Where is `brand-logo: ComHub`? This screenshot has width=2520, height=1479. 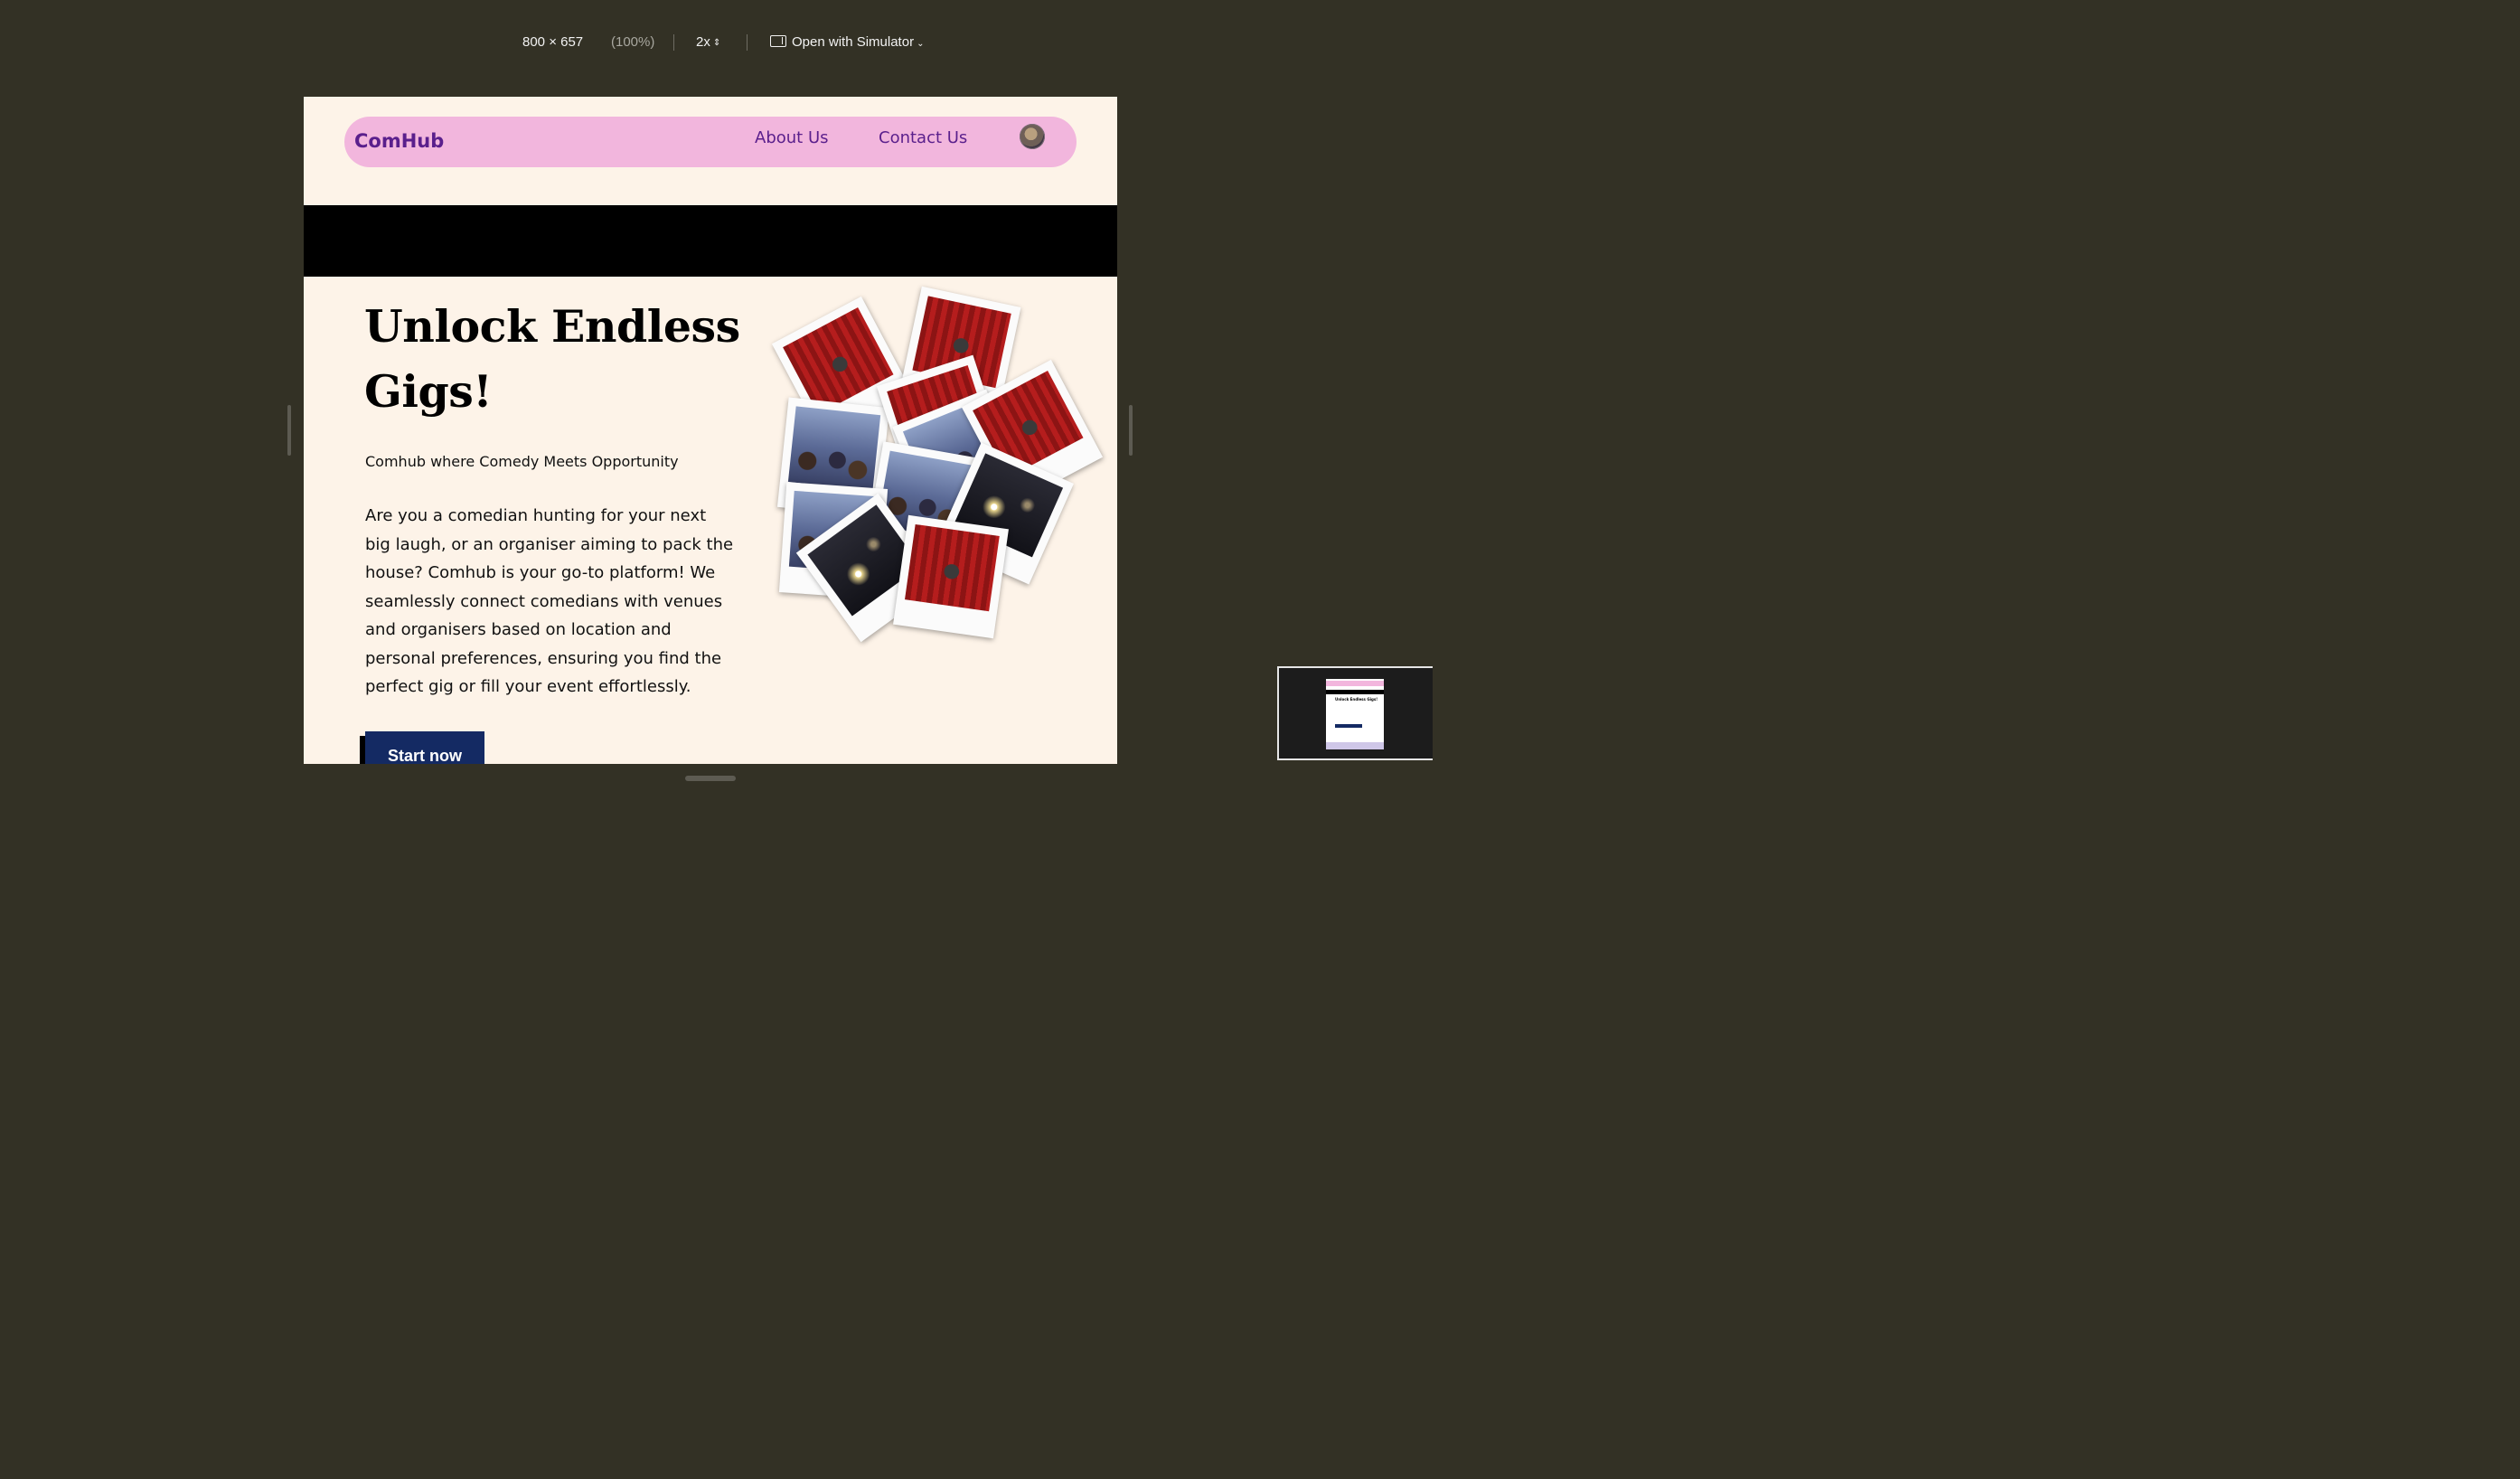 brand-logo: ComHub is located at coordinates (399, 141).